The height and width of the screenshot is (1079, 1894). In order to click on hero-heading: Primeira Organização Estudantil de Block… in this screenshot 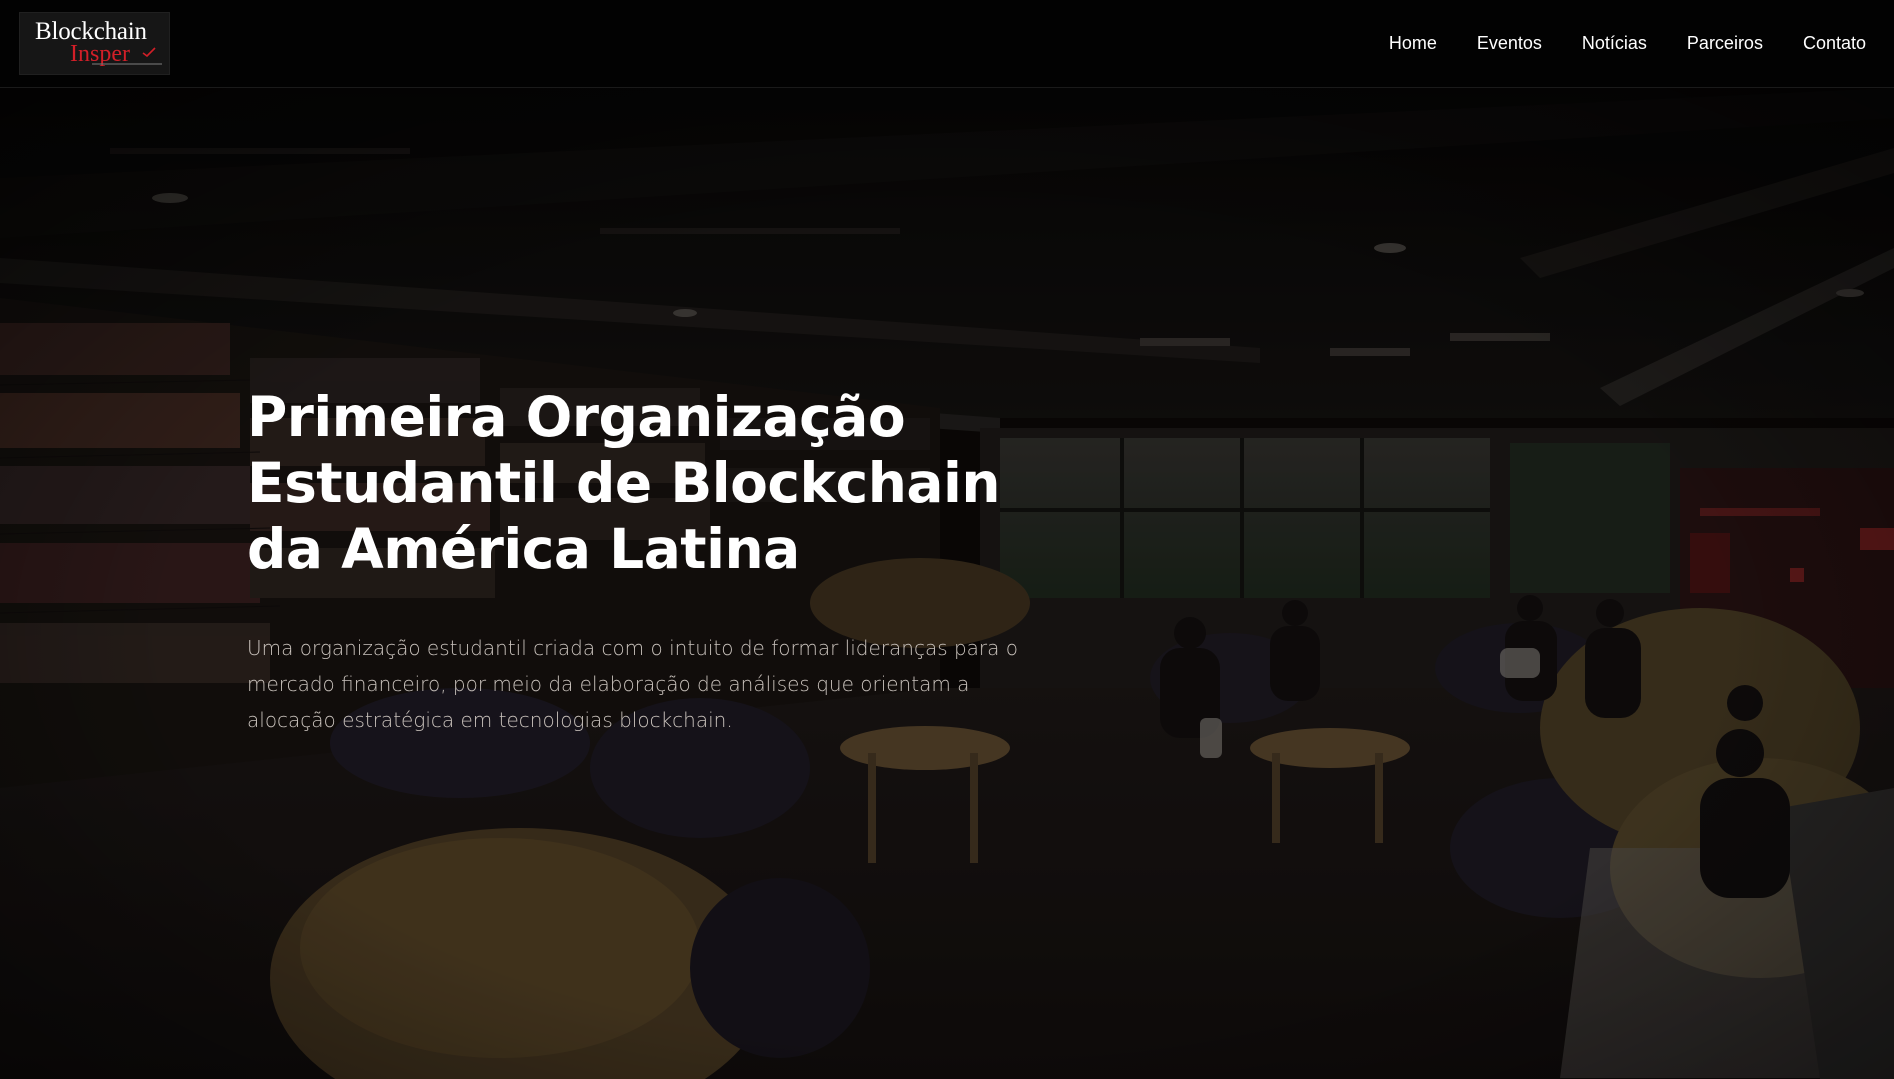, I will do `click(623, 483)`.